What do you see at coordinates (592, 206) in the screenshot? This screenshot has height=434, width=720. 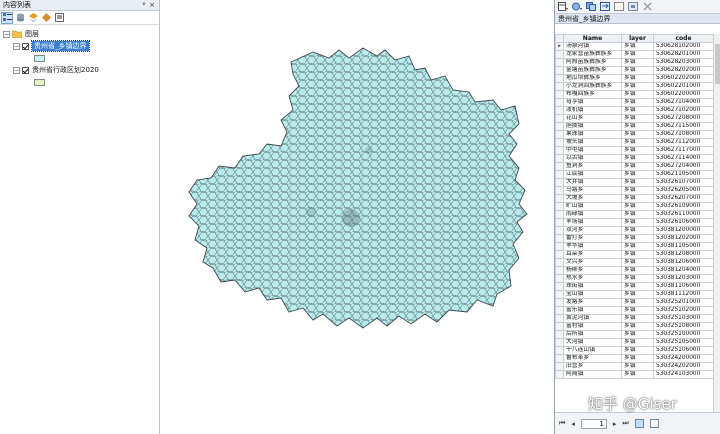 I see `table-cell: 旷山镇` at bounding box center [592, 206].